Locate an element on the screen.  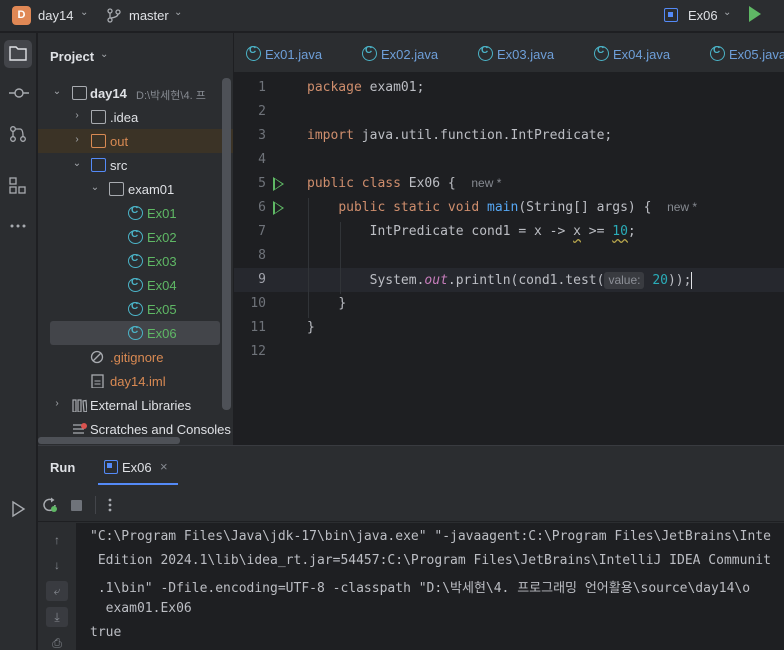
scratches-icon is located at coordinates (80, 428).